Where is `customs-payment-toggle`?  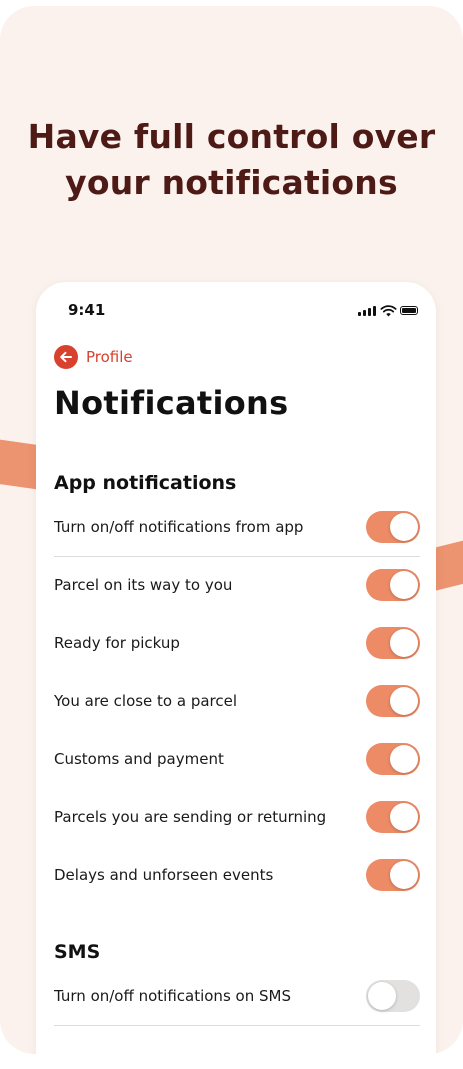 customs-payment-toggle is located at coordinates (393, 759).